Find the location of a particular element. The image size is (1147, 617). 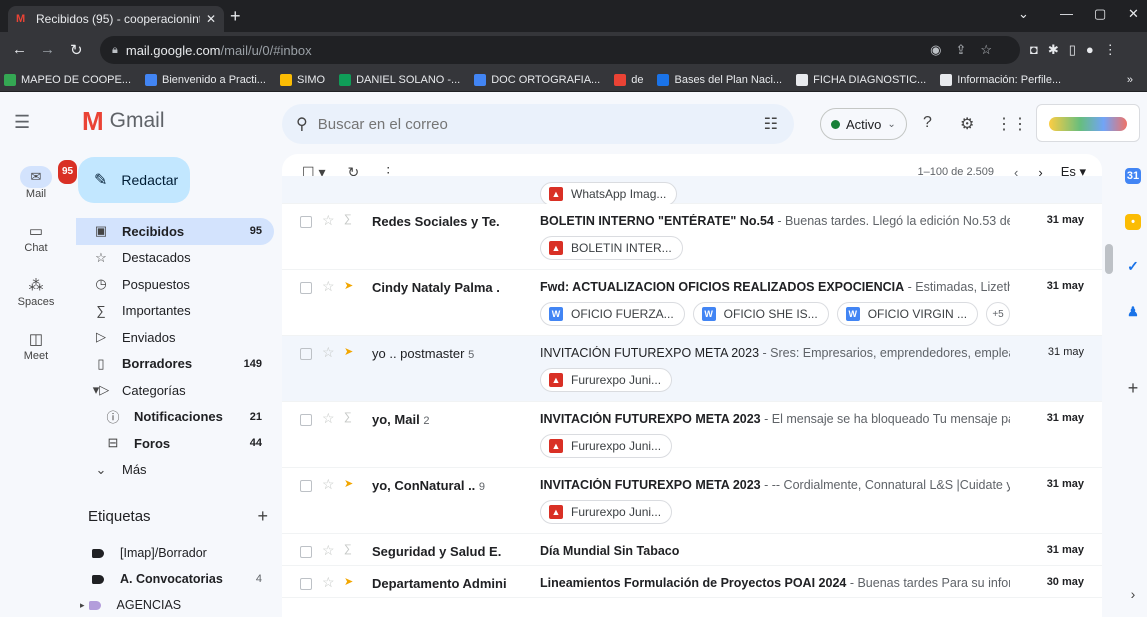

extensions-icons: ◘✱▯●⋮ is located at coordinates (1078, 50).